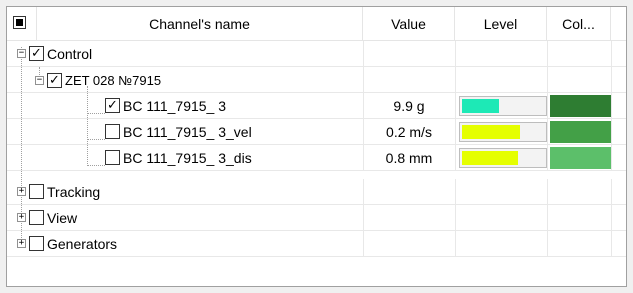  I want to click on control-label: Control, so click(70, 54).